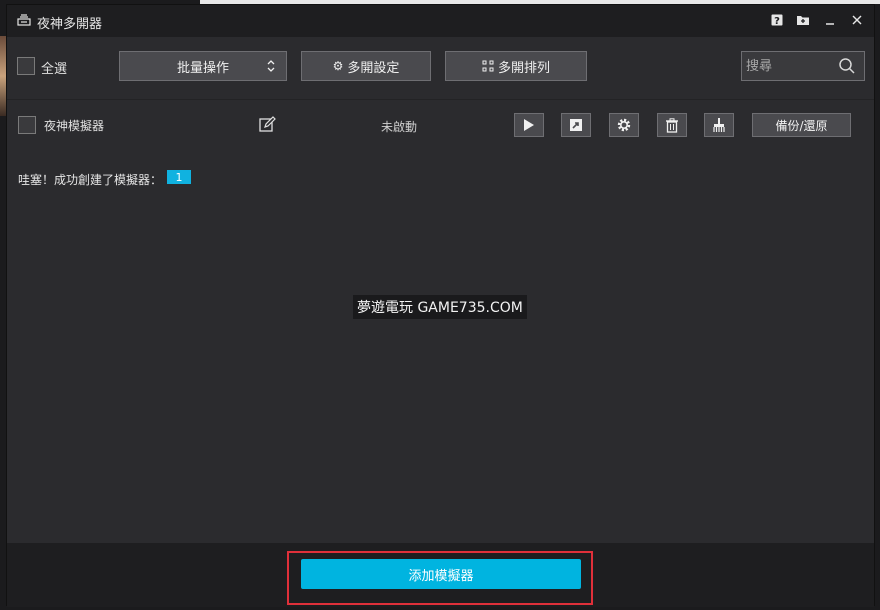  I want to click on search-input, so click(788, 66).